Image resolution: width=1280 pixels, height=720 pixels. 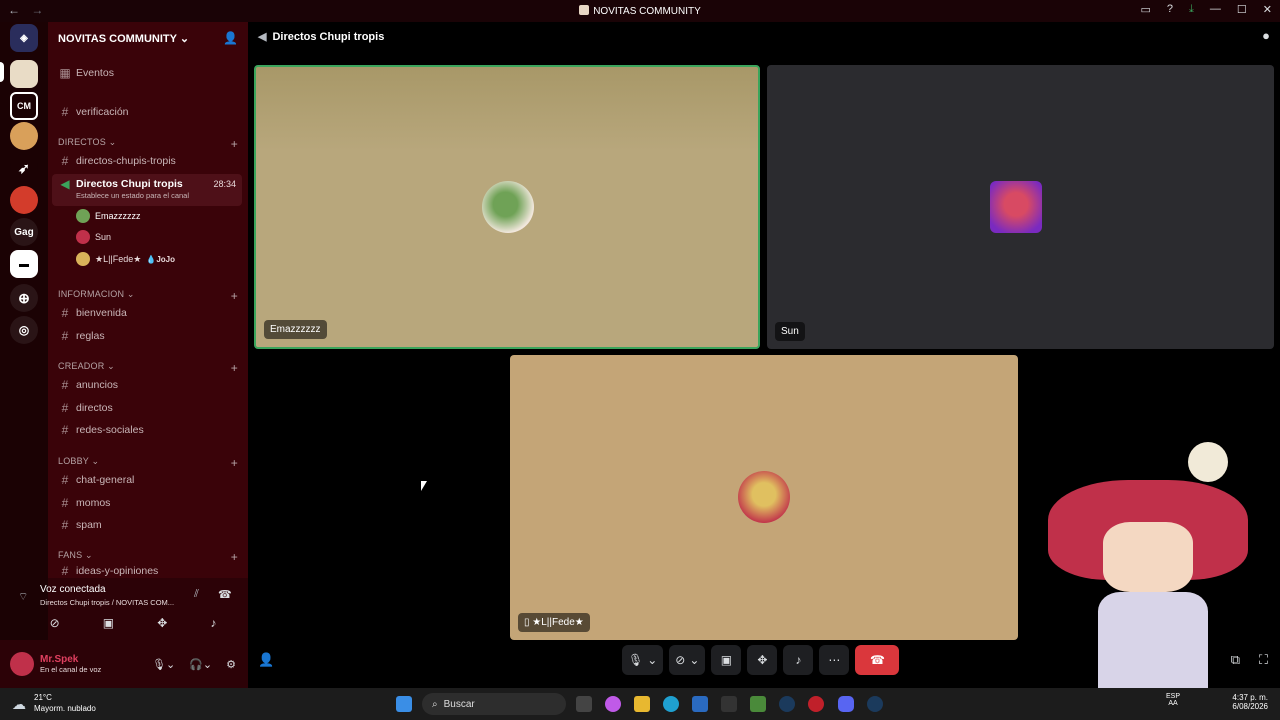 I want to click on store-icon, so click(x=700, y=704).